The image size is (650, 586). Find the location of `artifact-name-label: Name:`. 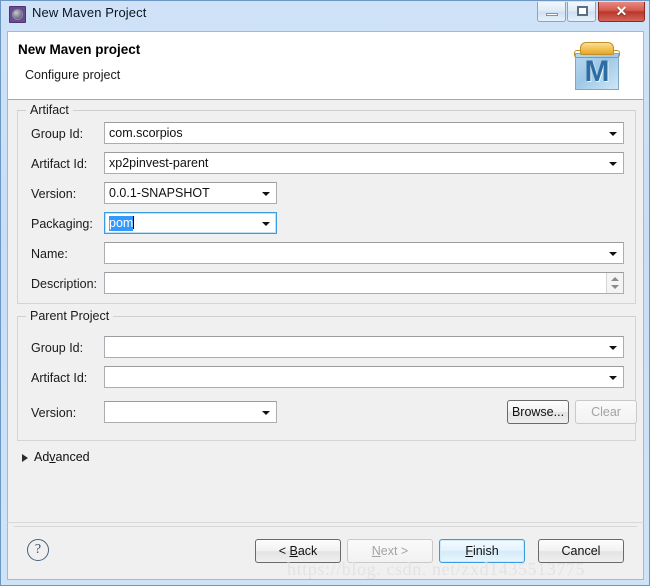

artifact-name-label: Name: is located at coordinates (49, 254).